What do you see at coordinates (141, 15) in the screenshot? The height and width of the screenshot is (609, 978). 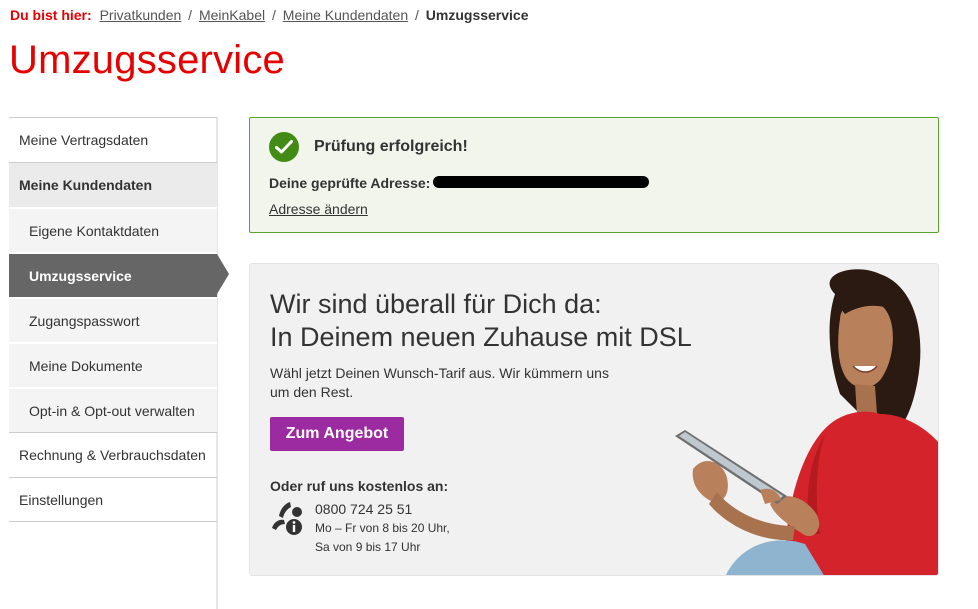 I see `breadcrumb-link-privatkunden: Privatkunden` at bounding box center [141, 15].